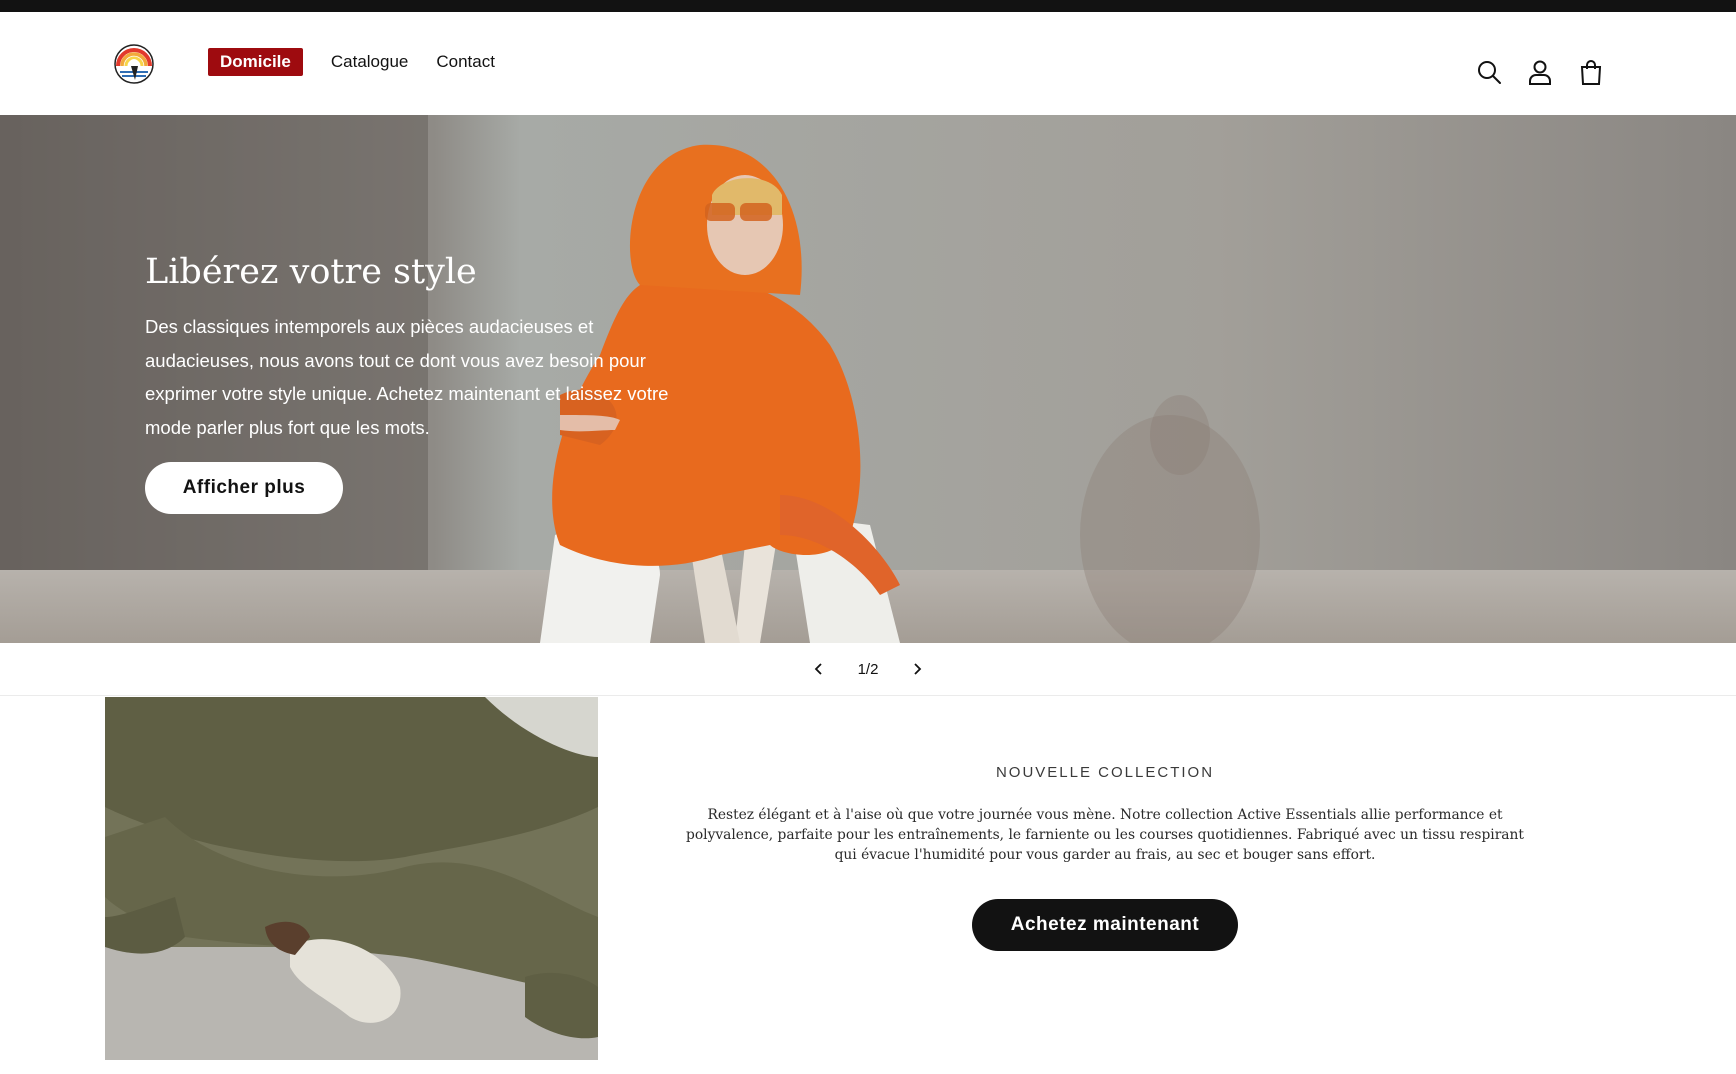 This screenshot has height=1074, width=1736. What do you see at coordinates (1105, 925) in the screenshot?
I see `shop-now-button: Achetez maintenant` at bounding box center [1105, 925].